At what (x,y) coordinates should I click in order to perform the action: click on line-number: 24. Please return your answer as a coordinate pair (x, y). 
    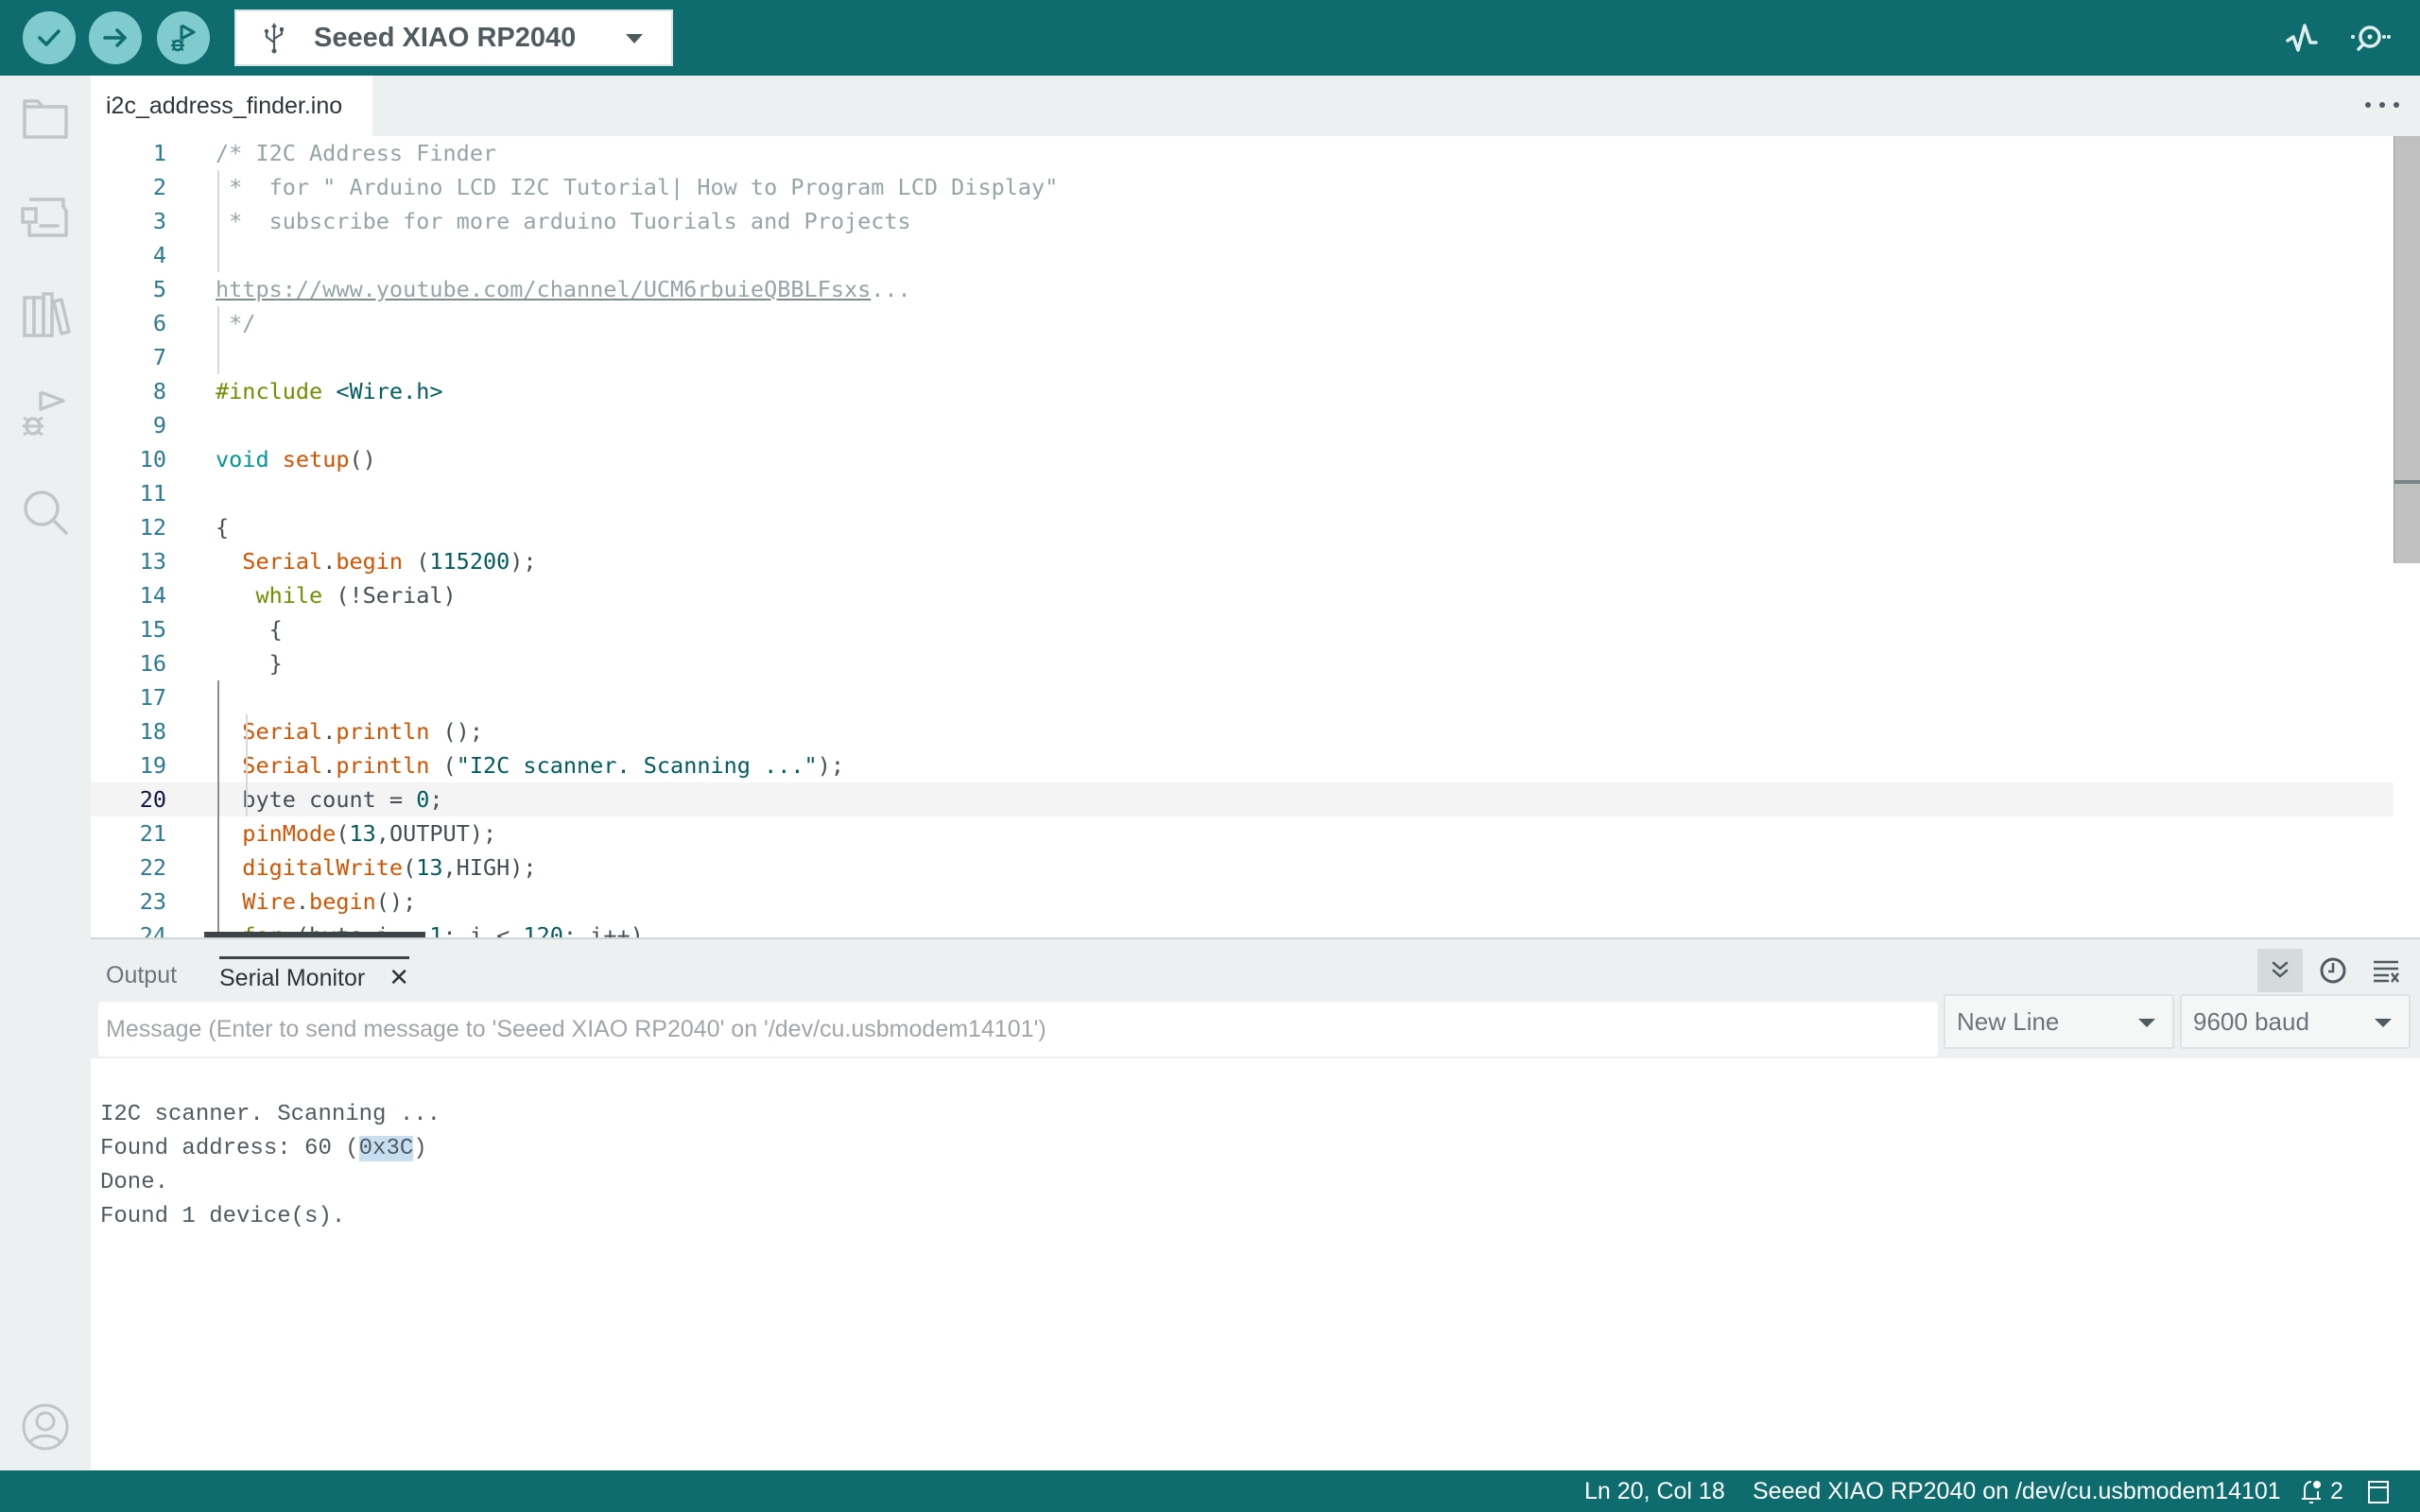
    Looking at the image, I should click on (153, 929).